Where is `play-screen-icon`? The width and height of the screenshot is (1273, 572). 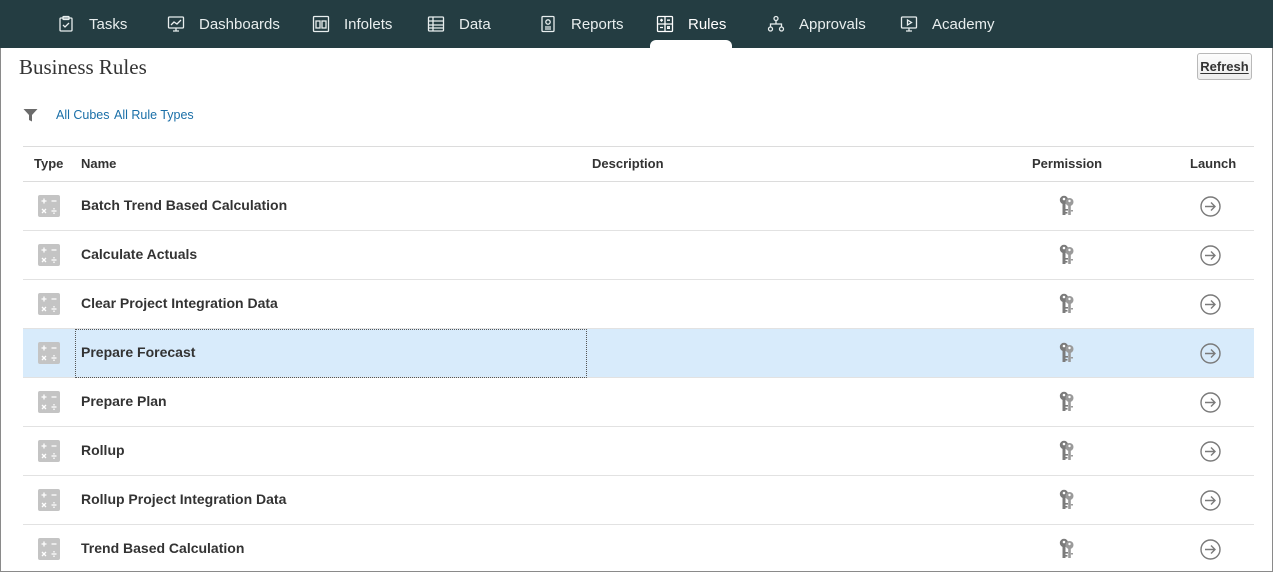 play-screen-icon is located at coordinates (909, 24).